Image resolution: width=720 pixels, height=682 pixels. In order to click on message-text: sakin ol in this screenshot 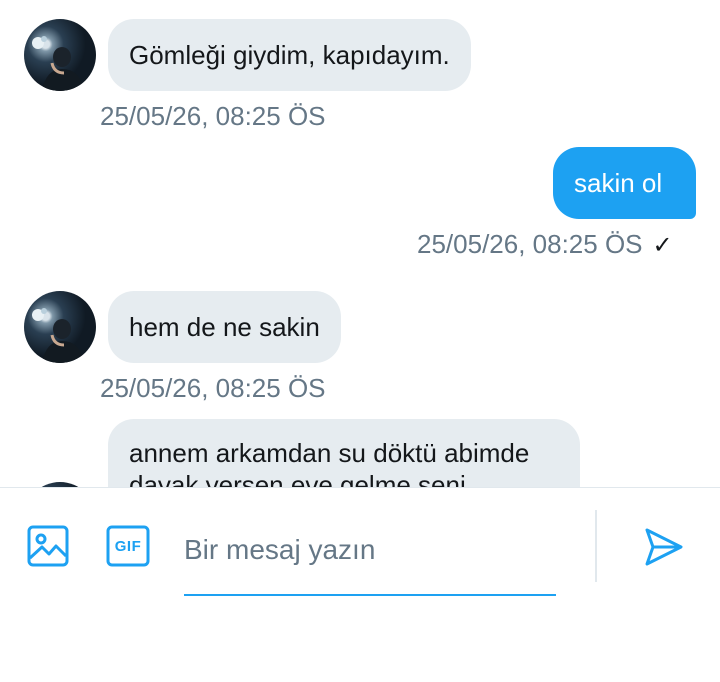, I will do `click(618, 183)`.